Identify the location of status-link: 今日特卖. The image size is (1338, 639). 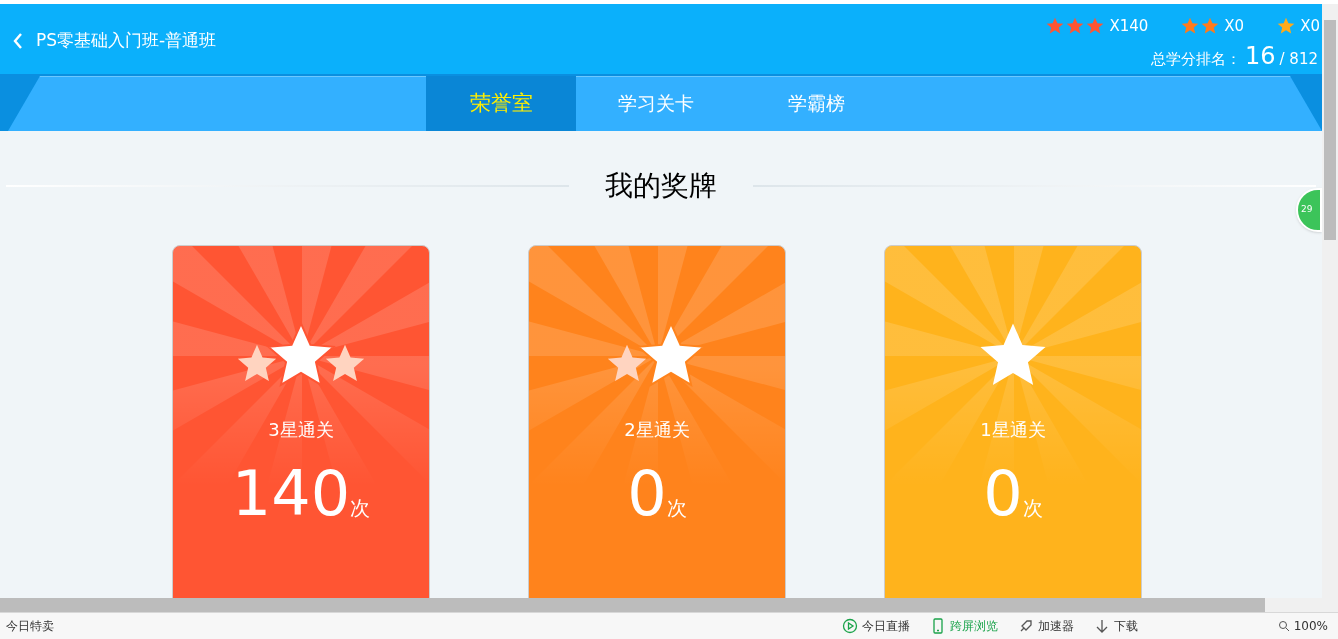
(30, 626).